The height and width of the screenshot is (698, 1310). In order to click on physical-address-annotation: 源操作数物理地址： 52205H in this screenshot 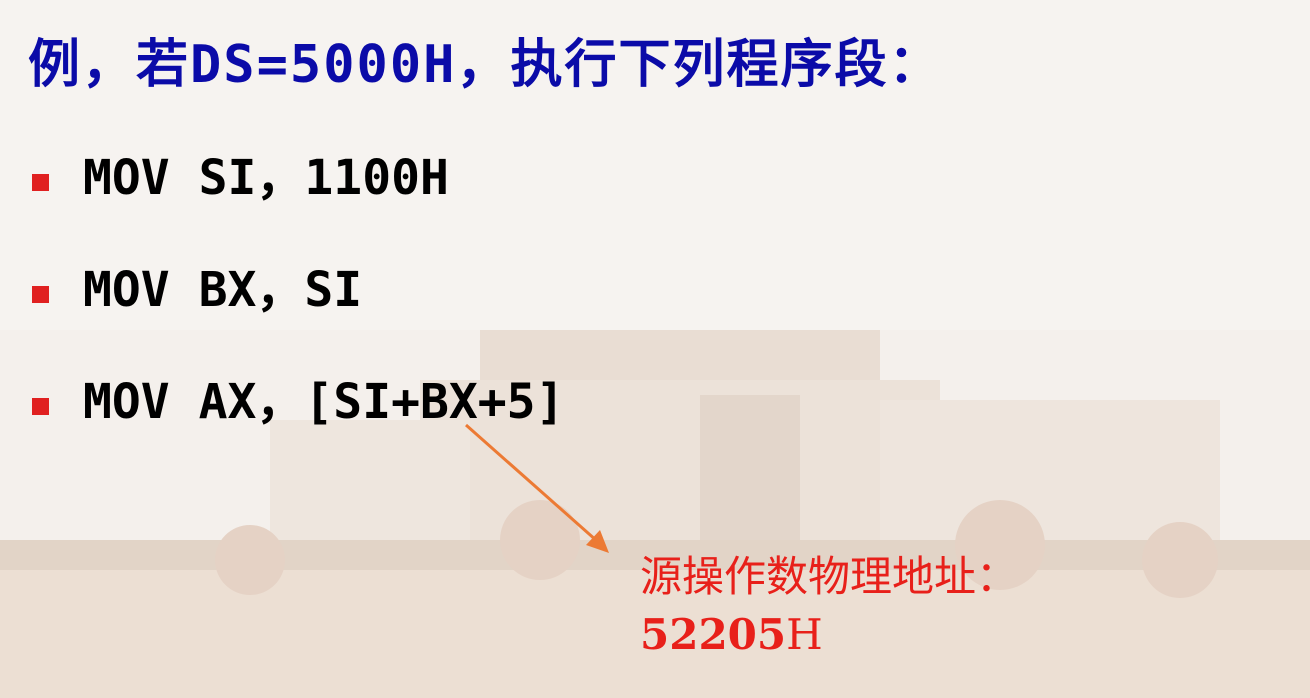, I will do `click(829, 606)`.